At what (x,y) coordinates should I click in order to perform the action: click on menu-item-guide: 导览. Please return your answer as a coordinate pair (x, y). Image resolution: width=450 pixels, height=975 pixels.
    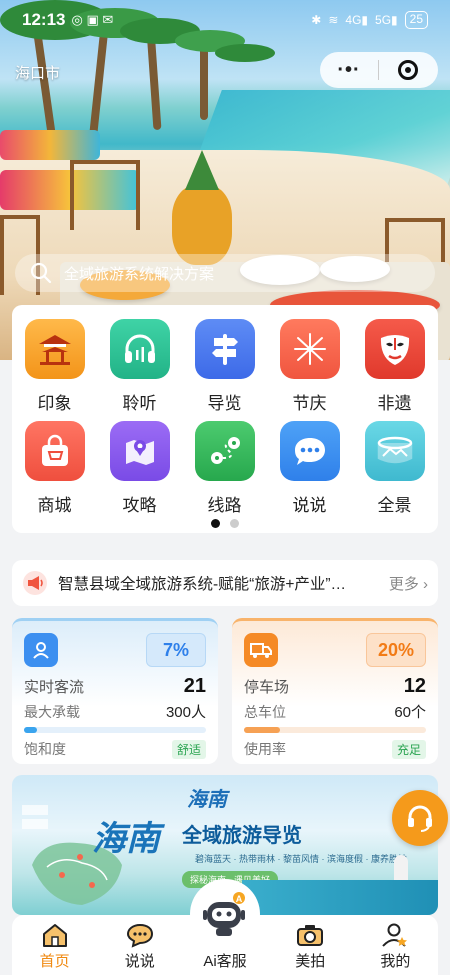
    Looking at the image, I should click on (224, 370).